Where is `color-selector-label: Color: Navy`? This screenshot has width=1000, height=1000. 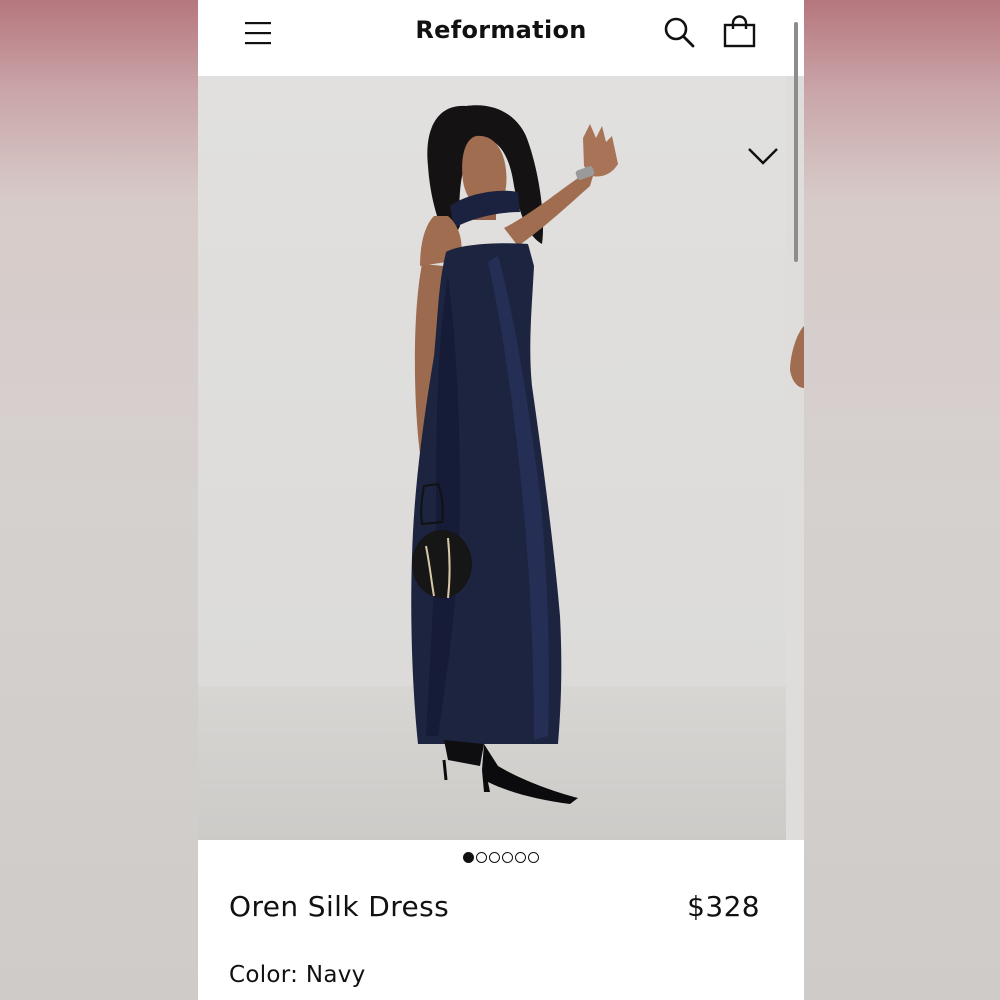
color-selector-label: Color: Navy is located at coordinates (297, 975).